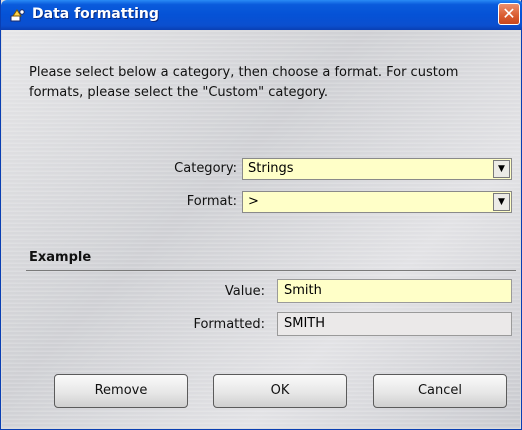 The height and width of the screenshot is (430, 522). I want to click on example-value-input: Smith, so click(394, 291).